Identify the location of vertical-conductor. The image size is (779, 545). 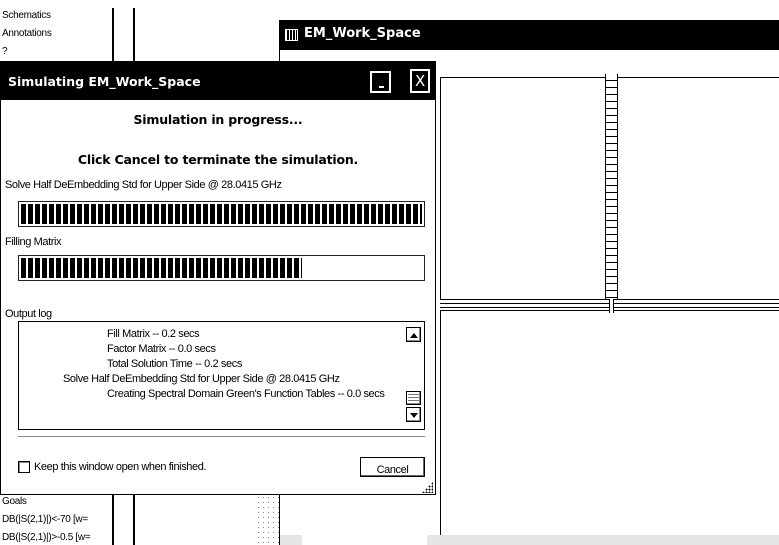
(611, 192).